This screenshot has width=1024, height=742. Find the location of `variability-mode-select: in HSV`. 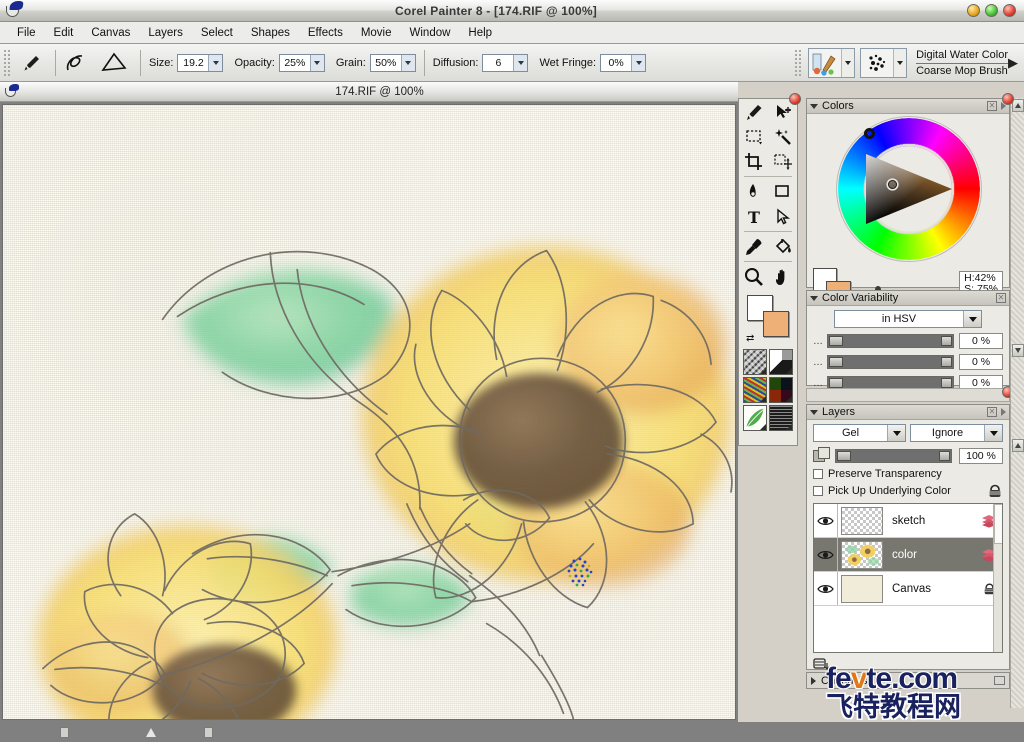

variability-mode-select: in HSV is located at coordinates (908, 319).